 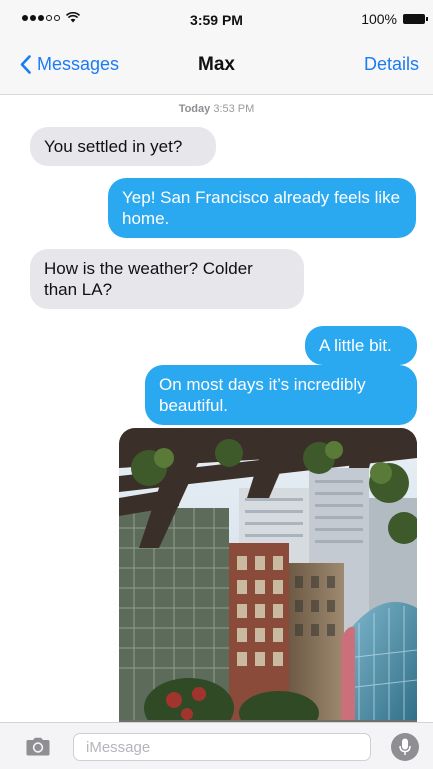 What do you see at coordinates (379, 19) in the screenshot?
I see `battery-percent: 100%` at bounding box center [379, 19].